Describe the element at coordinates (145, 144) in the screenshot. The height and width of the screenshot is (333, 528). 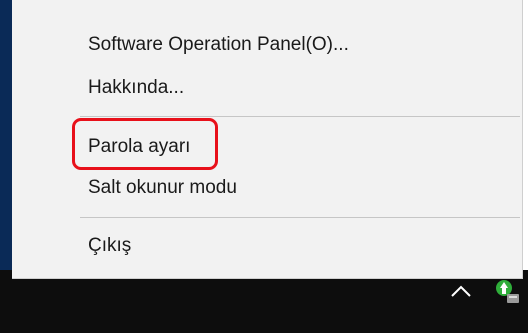
I see `highlight-annotation` at that location.